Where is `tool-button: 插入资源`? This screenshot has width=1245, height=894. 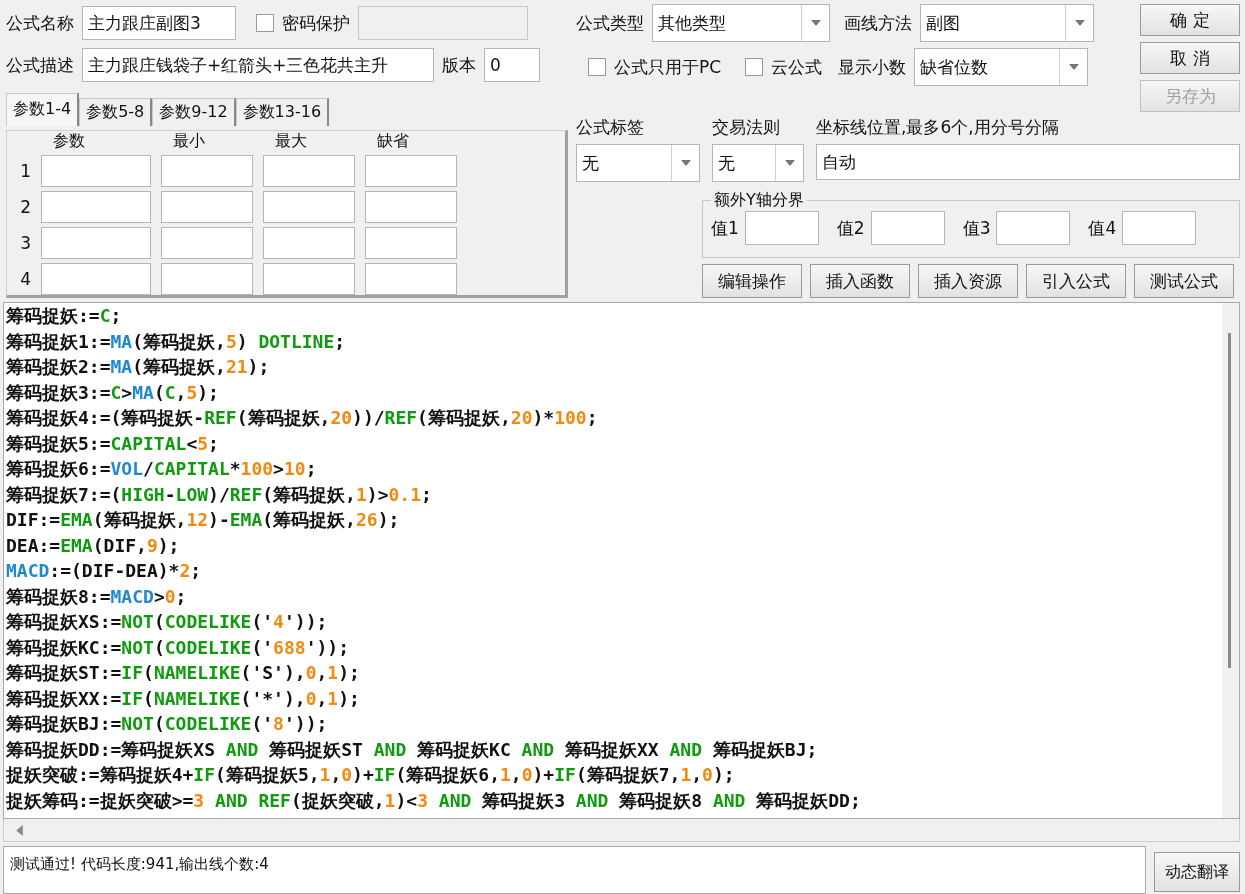 tool-button: 插入资源 is located at coordinates (968, 281).